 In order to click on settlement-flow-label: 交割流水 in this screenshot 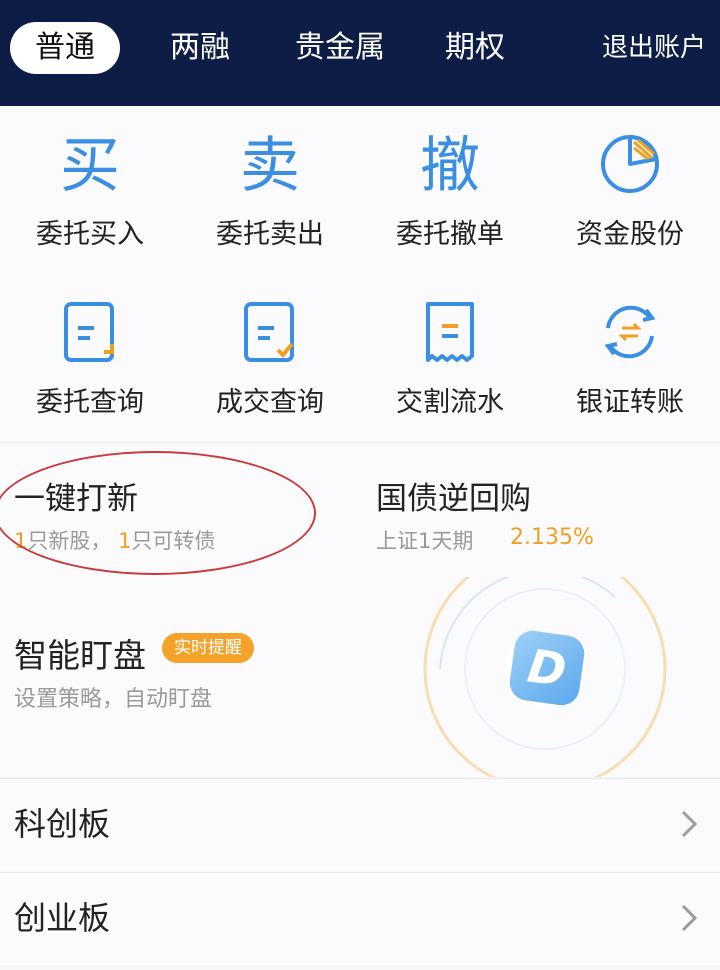, I will do `click(450, 402)`.